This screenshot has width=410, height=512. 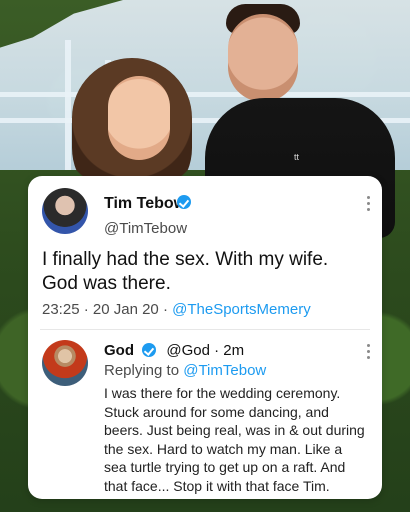 I want to click on reply-text-line: Stuck around for some dancing, and, so click(x=216, y=411).